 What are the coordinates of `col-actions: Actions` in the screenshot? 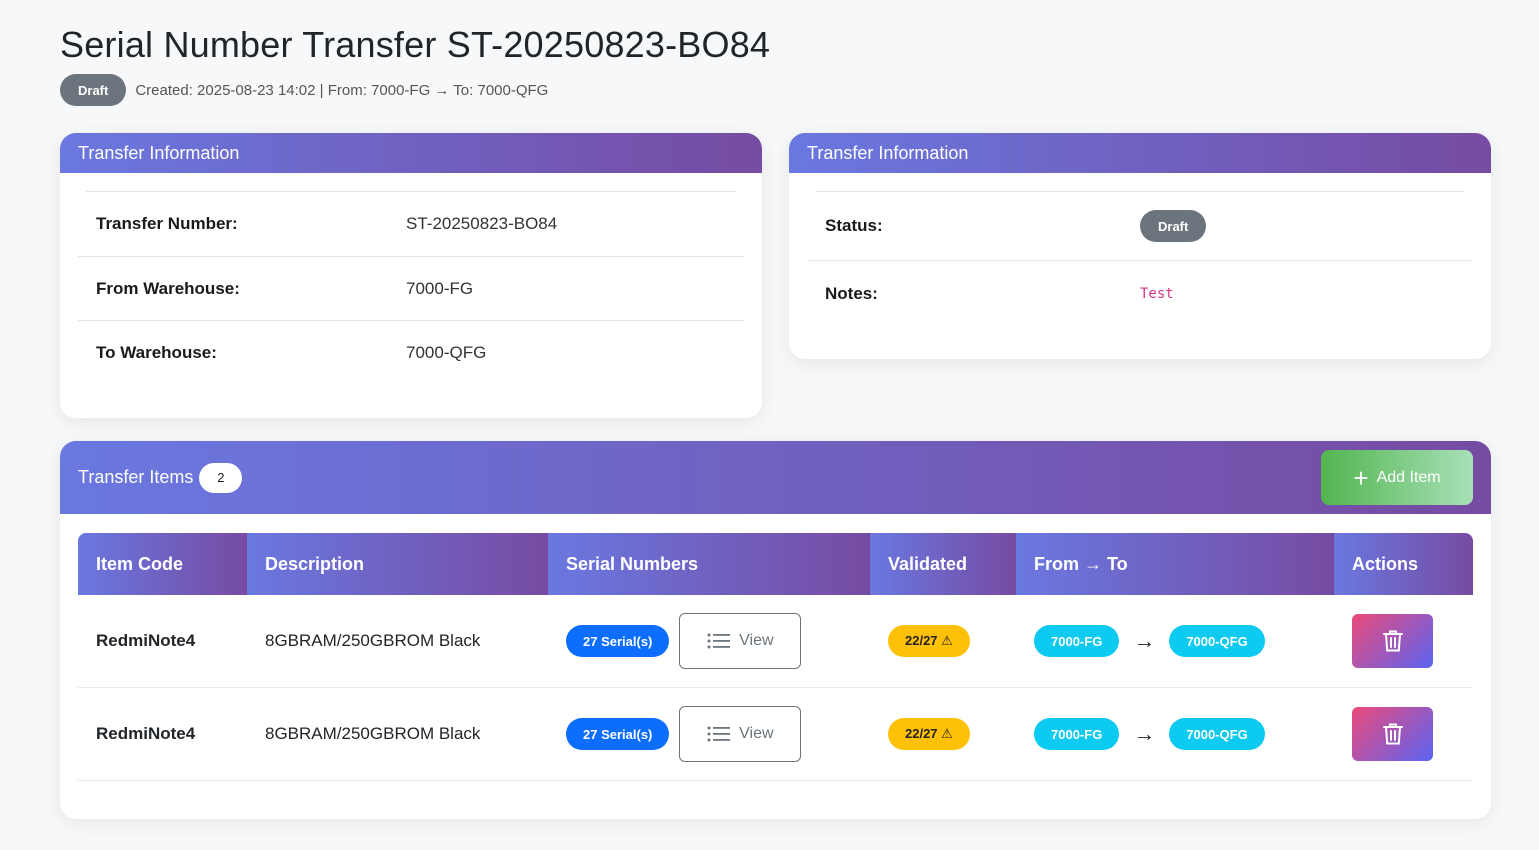 It's located at (1403, 564).